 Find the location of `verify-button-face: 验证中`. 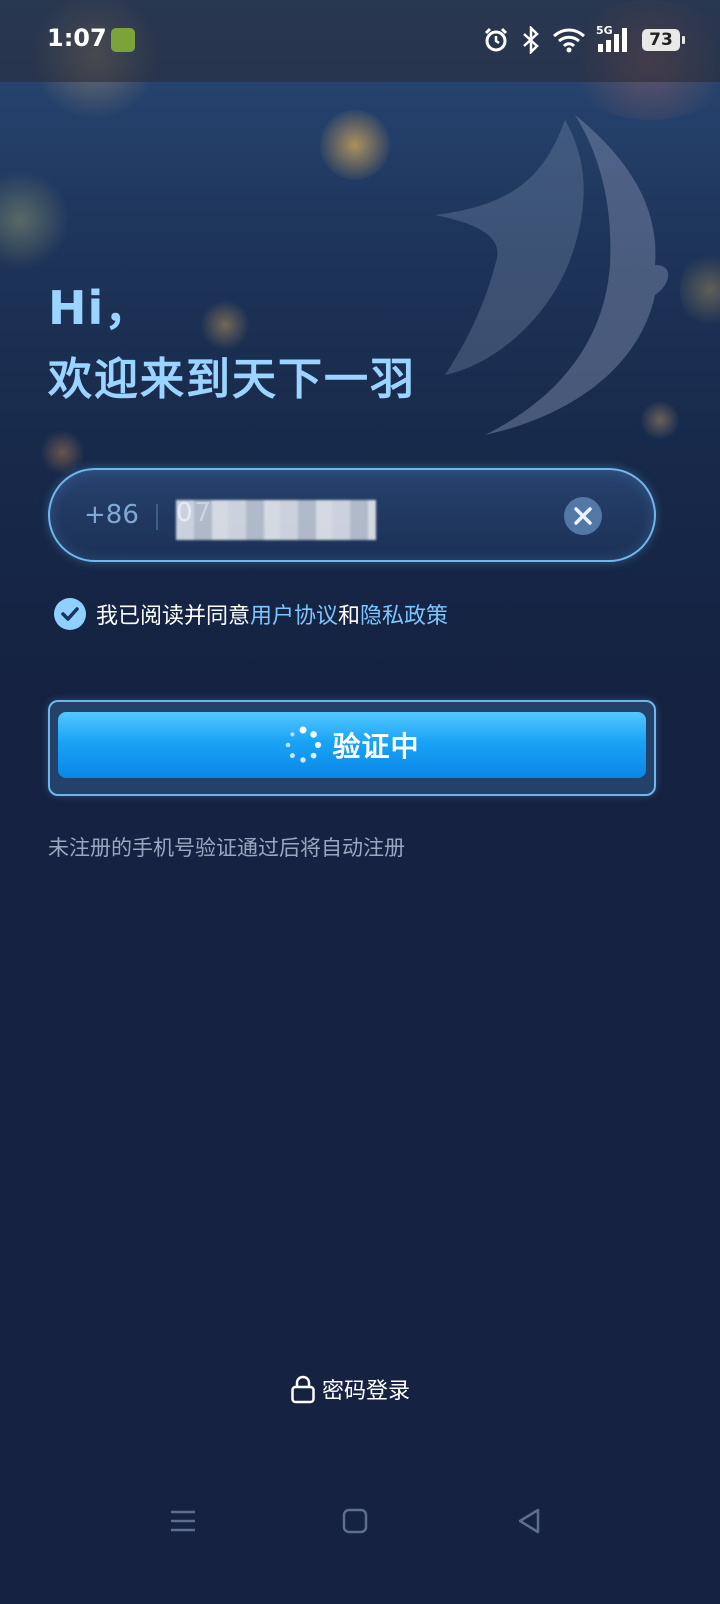

verify-button-face: 验证中 is located at coordinates (352, 745).